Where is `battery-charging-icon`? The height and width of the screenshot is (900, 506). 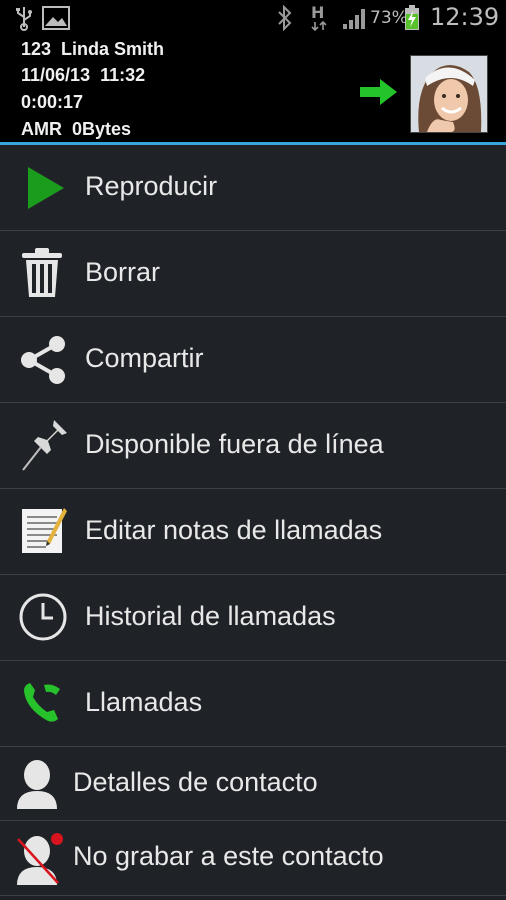 battery-charging-icon is located at coordinates (412, 17).